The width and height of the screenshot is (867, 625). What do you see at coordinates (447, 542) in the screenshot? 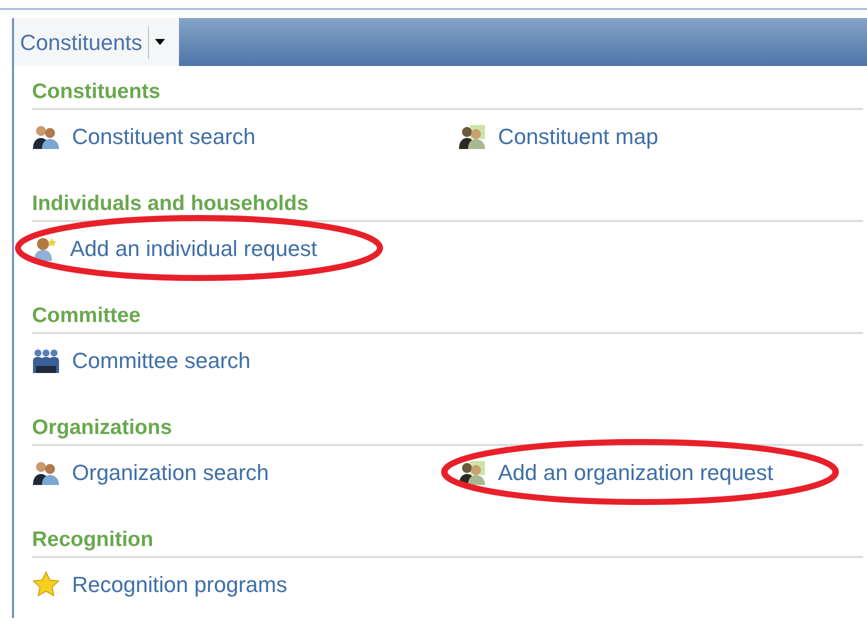
I see `section-heading: Recognition` at bounding box center [447, 542].